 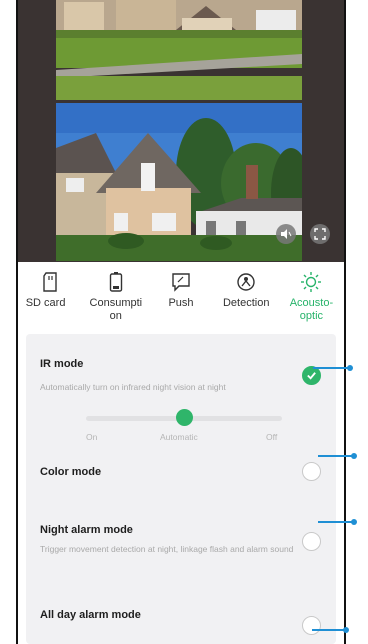 What do you see at coordinates (92, 437) in the screenshot?
I see `slider-option-on: On` at bounding box center [92, 437].